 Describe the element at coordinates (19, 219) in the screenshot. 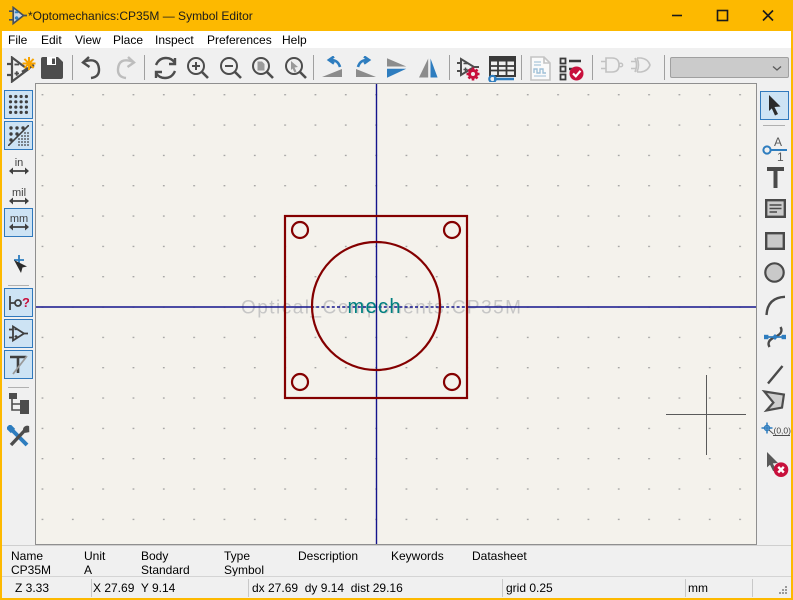

I see `svg-text: mm` at that location.